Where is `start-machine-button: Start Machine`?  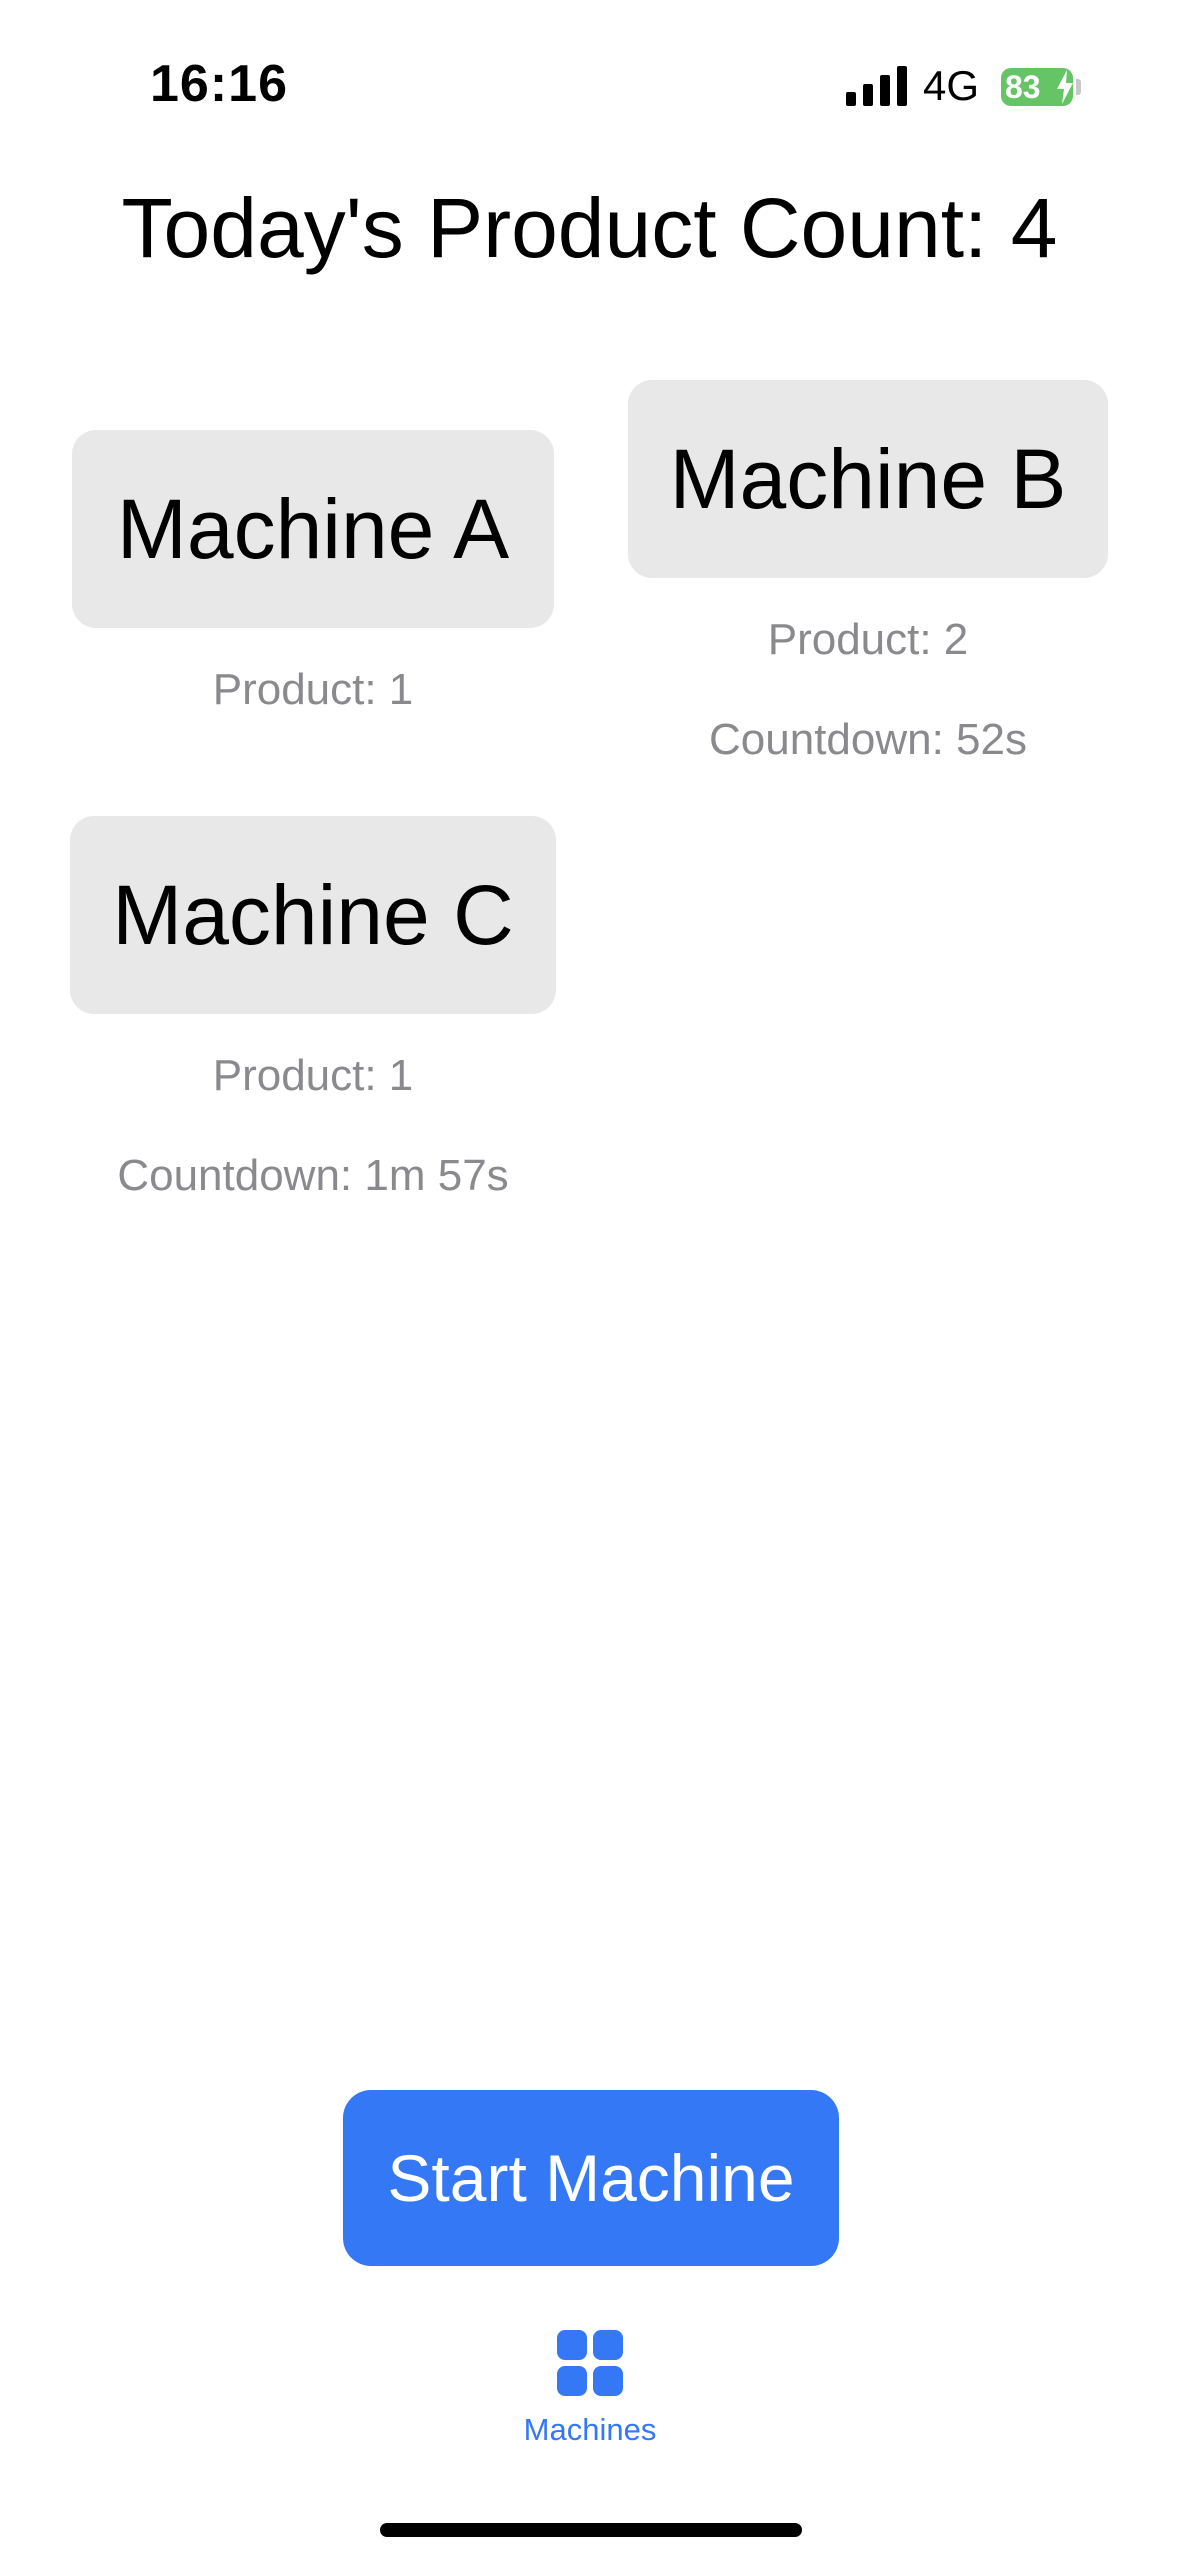 start-machine-button: Start Machine is located at coordinates (591, 2178).